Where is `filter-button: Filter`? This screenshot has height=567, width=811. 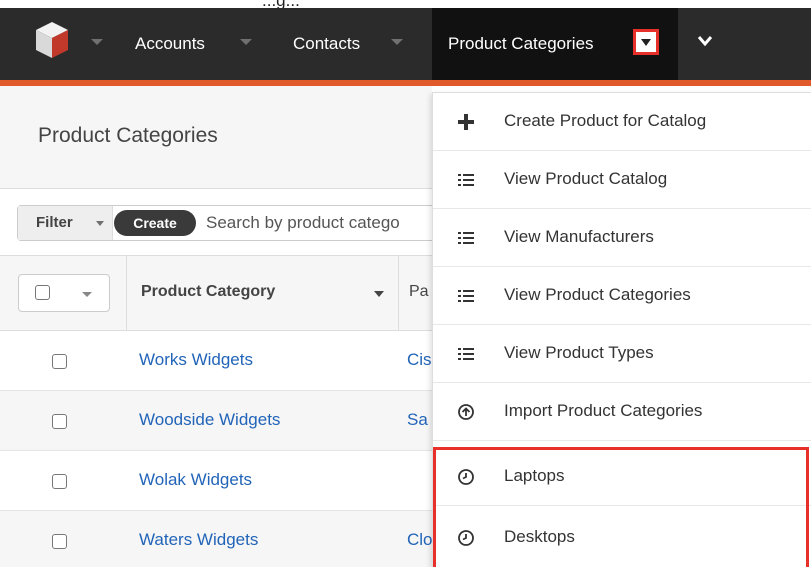 filter-button: Filter is located at coordinates (65, 223).